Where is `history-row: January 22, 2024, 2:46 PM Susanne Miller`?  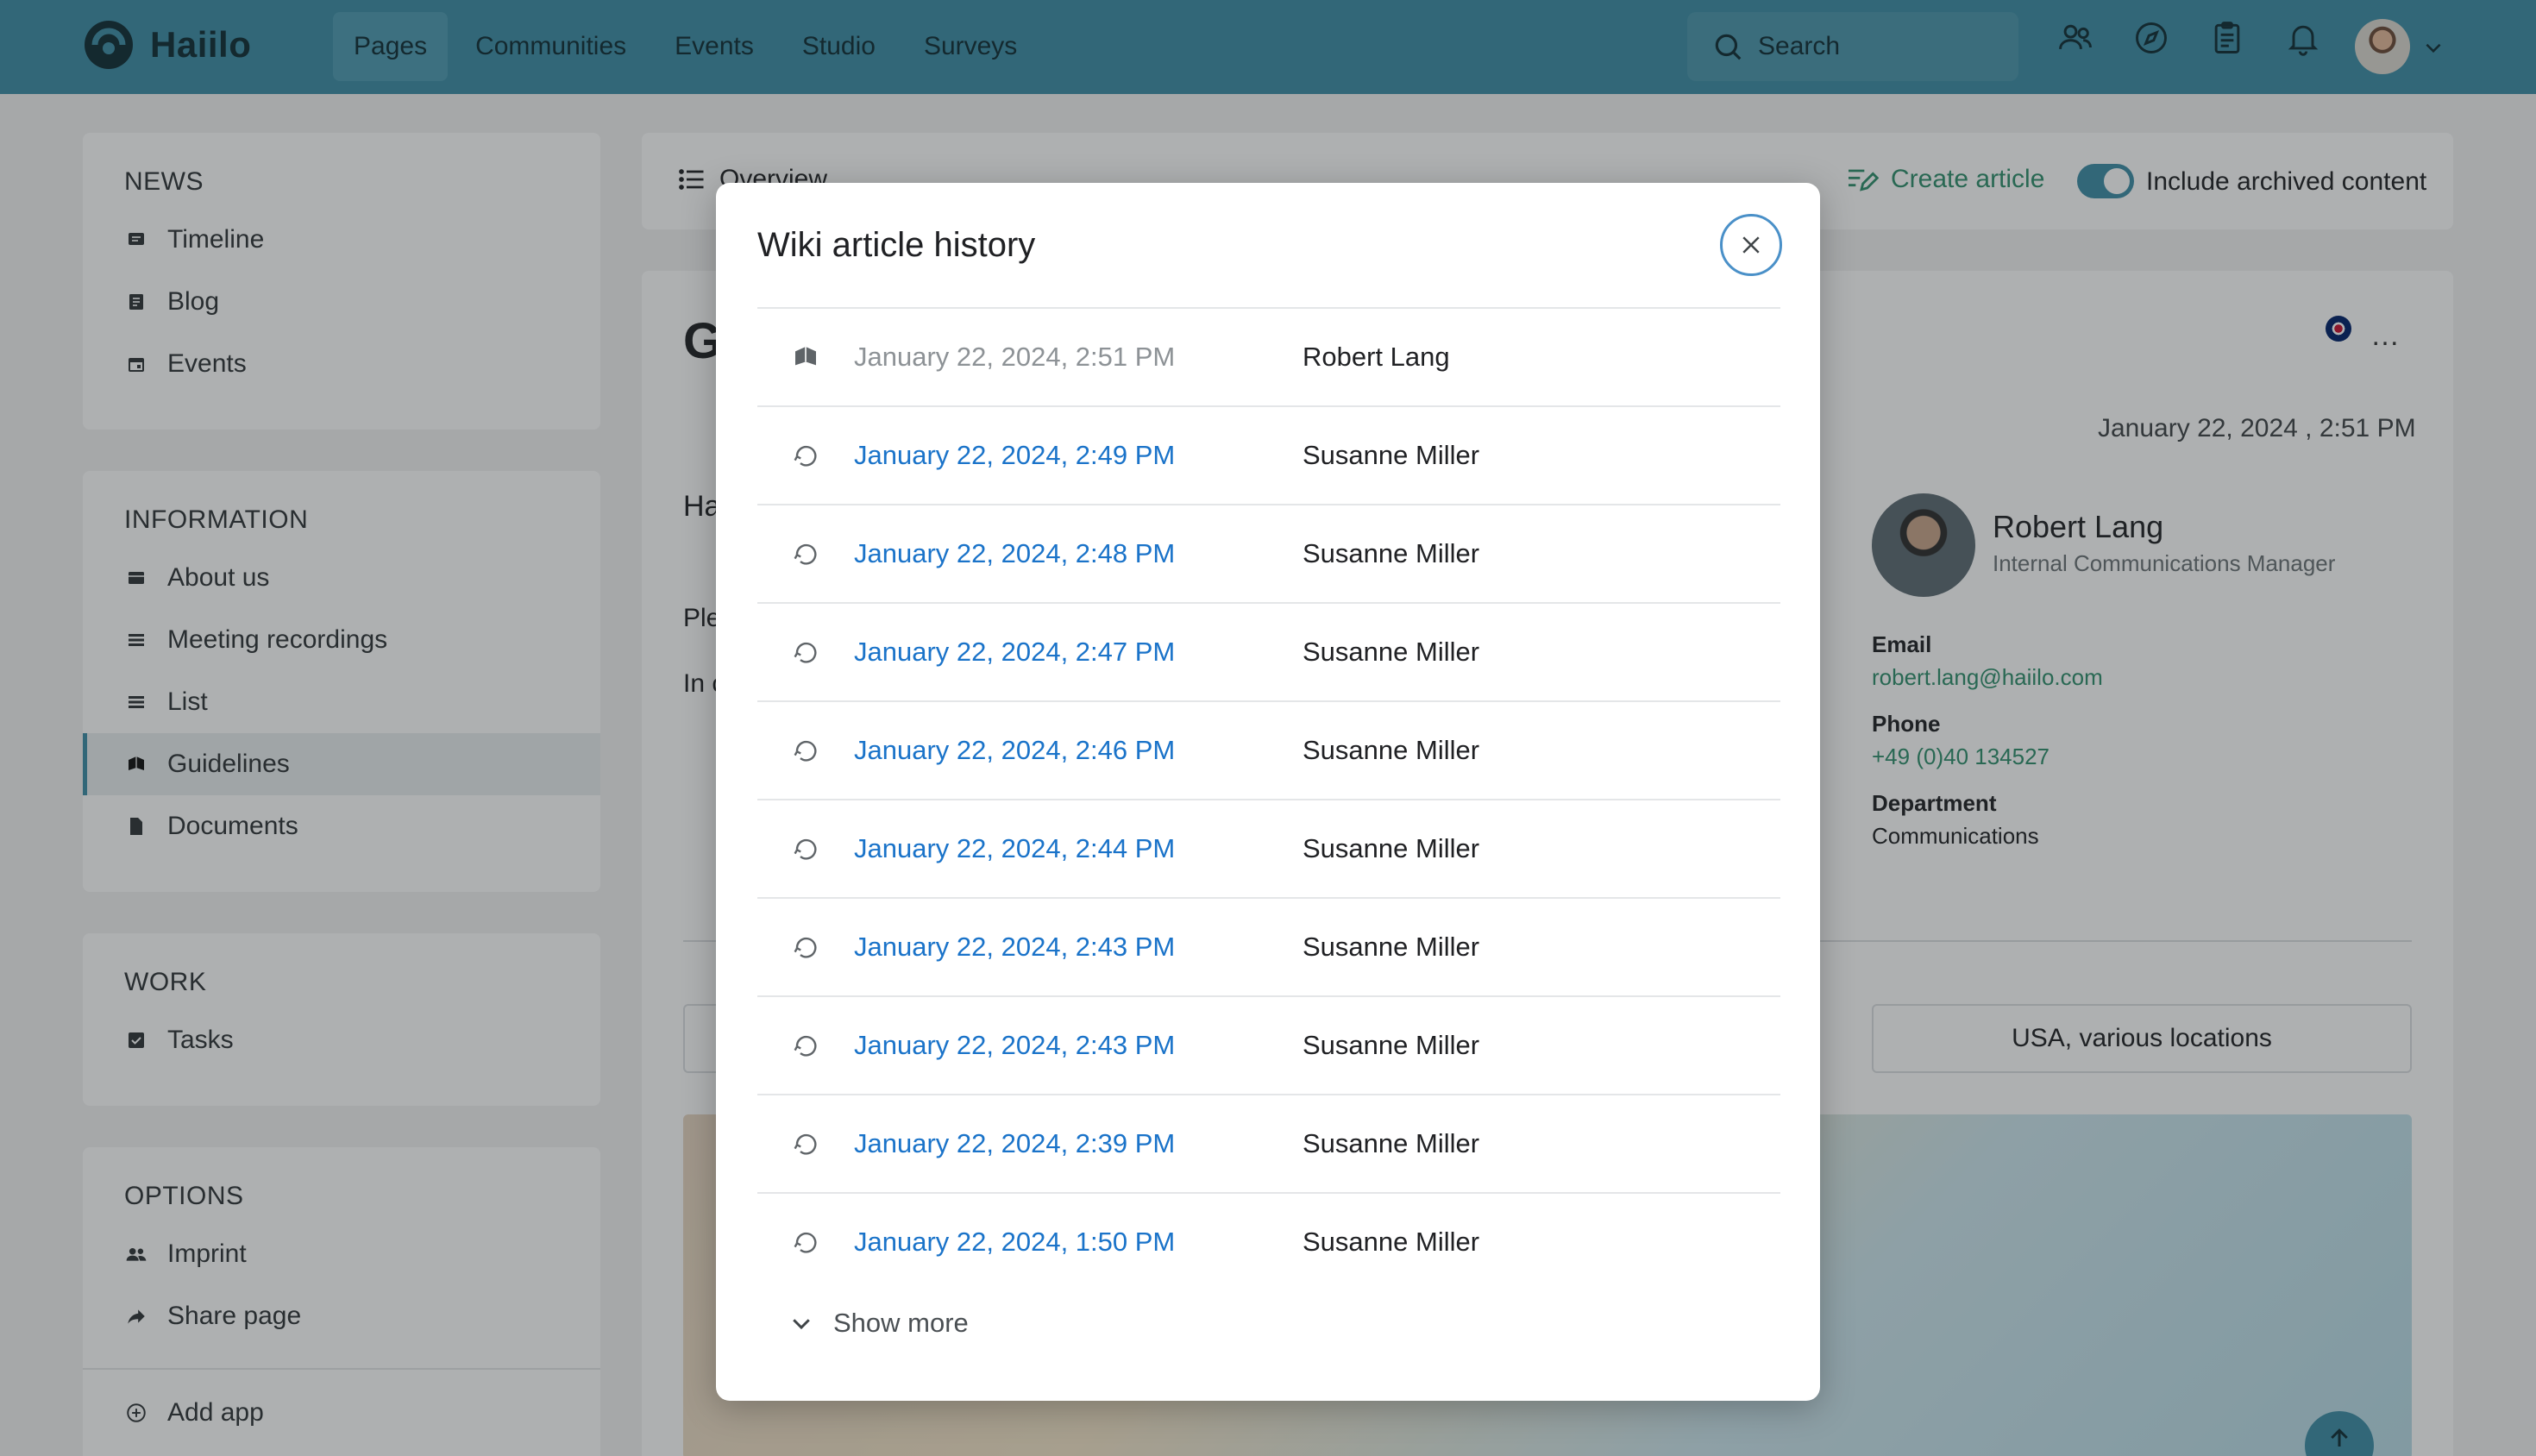 history-row: January 22, 2024, 2:46 PM Susanne Miller is located at coordinates (1268, 750).